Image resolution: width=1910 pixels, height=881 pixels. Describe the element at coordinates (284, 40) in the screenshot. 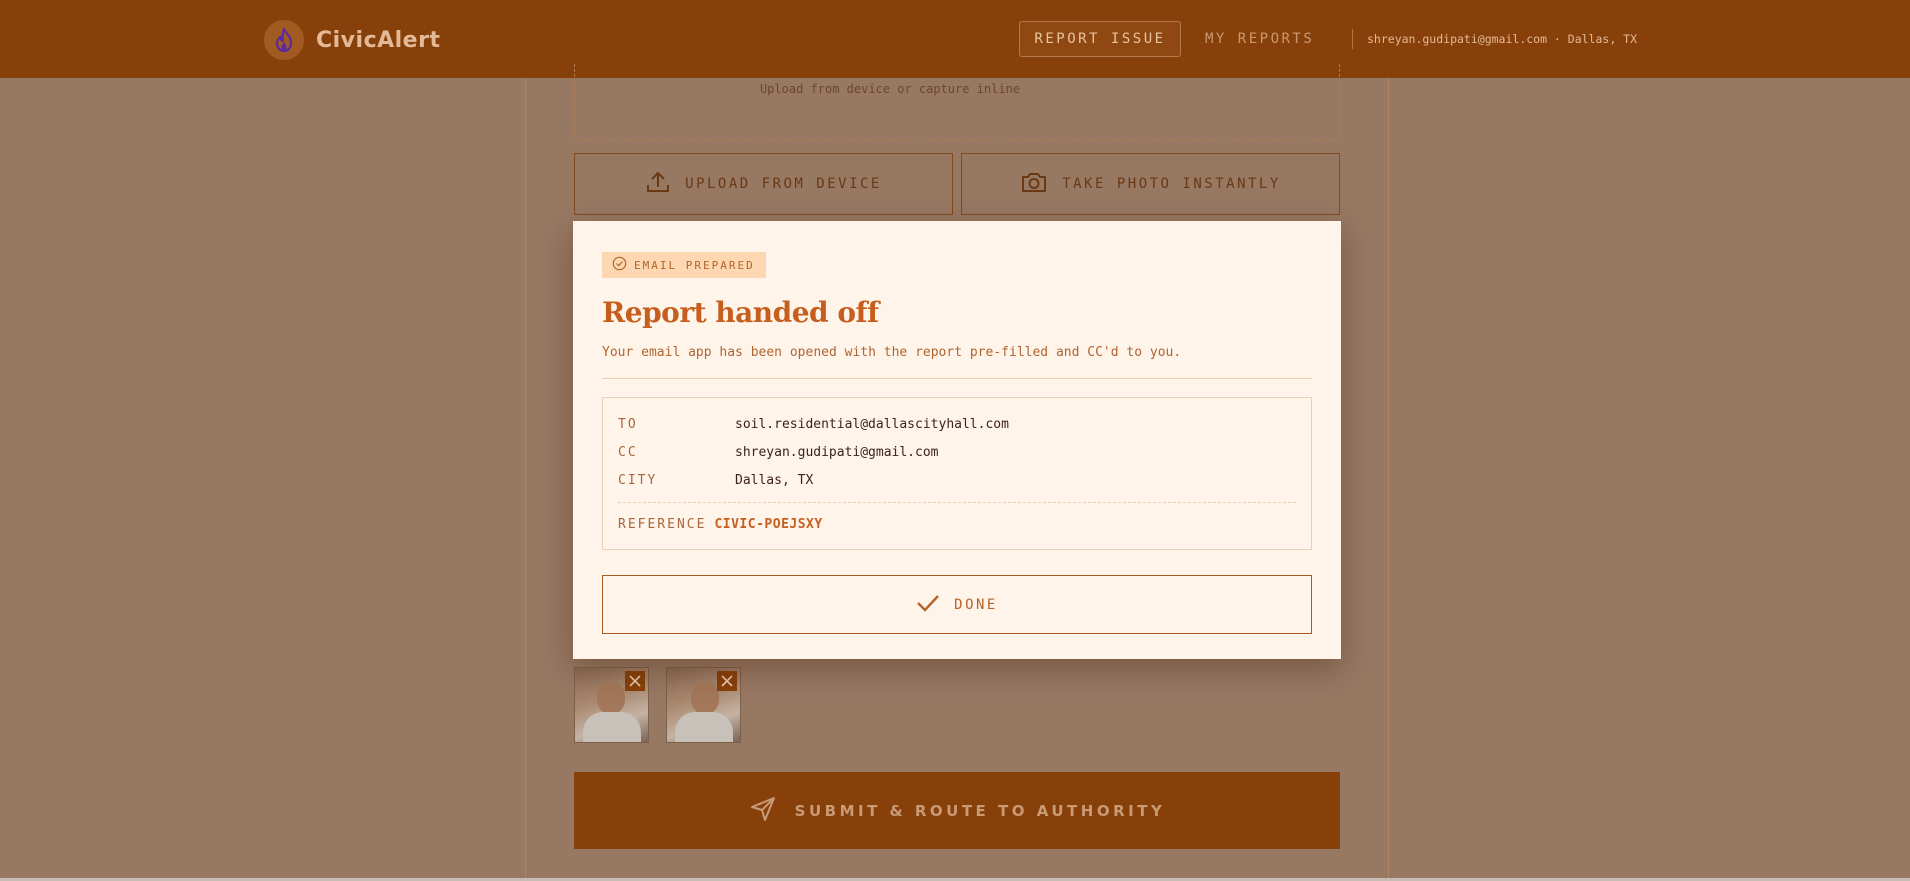

I see `flame-icon` at that location.